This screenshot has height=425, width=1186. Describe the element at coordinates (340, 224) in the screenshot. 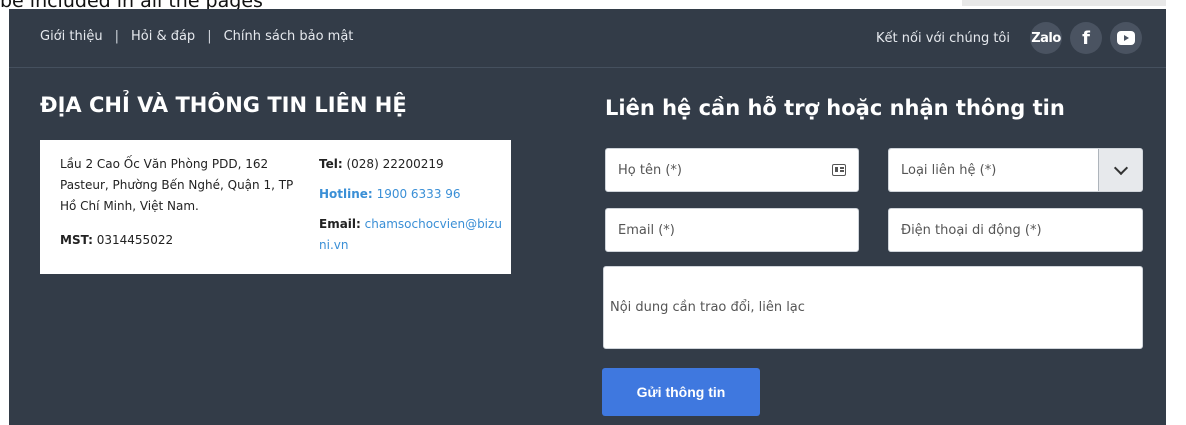

I see `email-label: Email:` at that location.